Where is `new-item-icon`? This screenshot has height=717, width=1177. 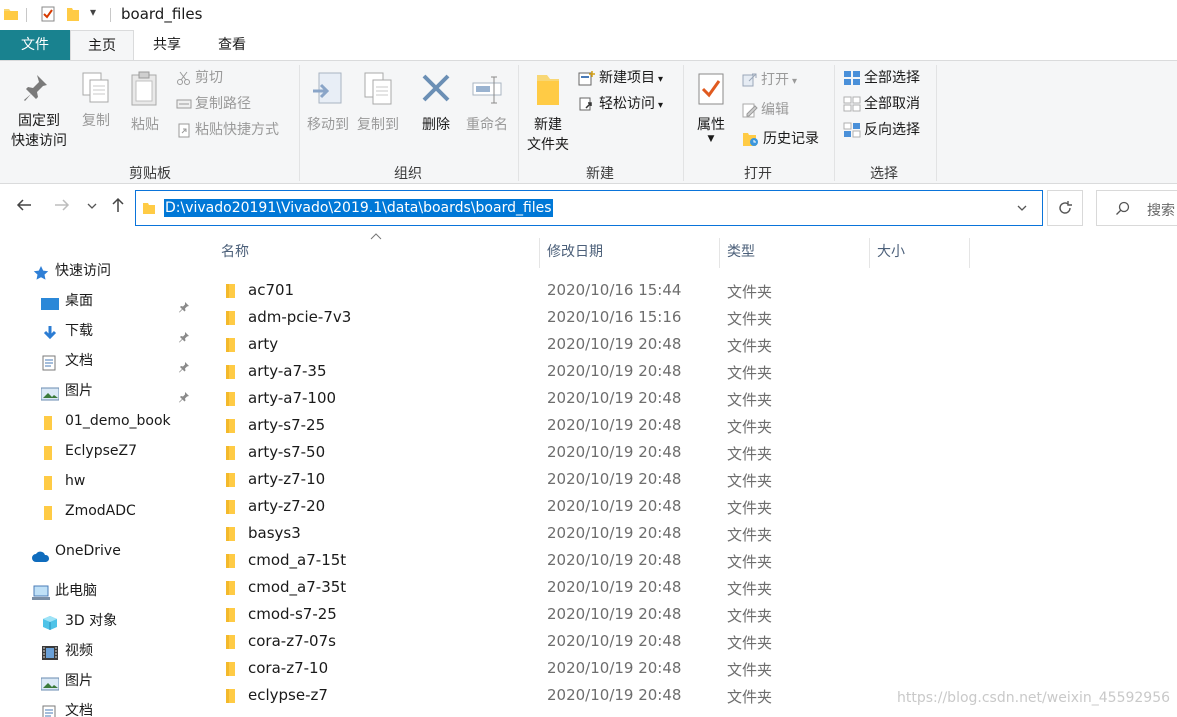 new-item-icon is located at coordinates (586, 78).